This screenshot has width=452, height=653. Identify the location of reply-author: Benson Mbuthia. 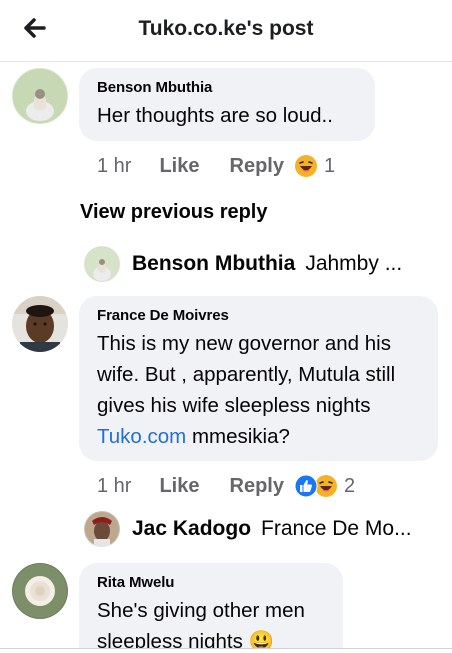
(214, 263).